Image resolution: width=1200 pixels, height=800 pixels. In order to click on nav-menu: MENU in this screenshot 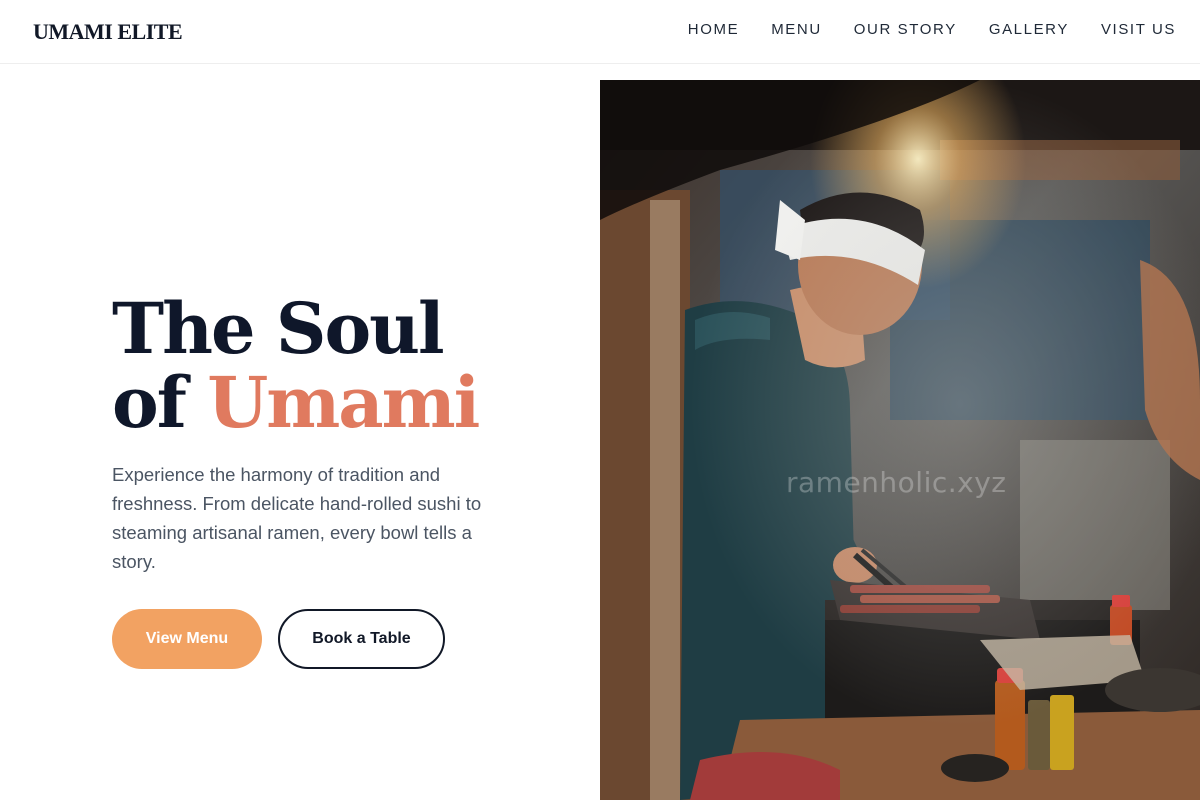, I will do `click(796, 29)`.